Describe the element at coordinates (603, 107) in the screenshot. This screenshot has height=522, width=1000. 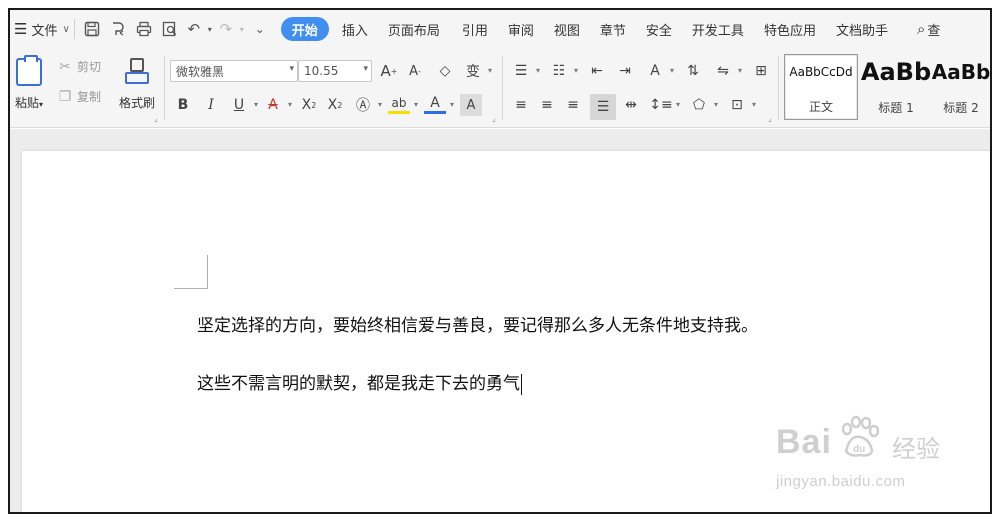
I see `justify-icon: ☰` at that location.